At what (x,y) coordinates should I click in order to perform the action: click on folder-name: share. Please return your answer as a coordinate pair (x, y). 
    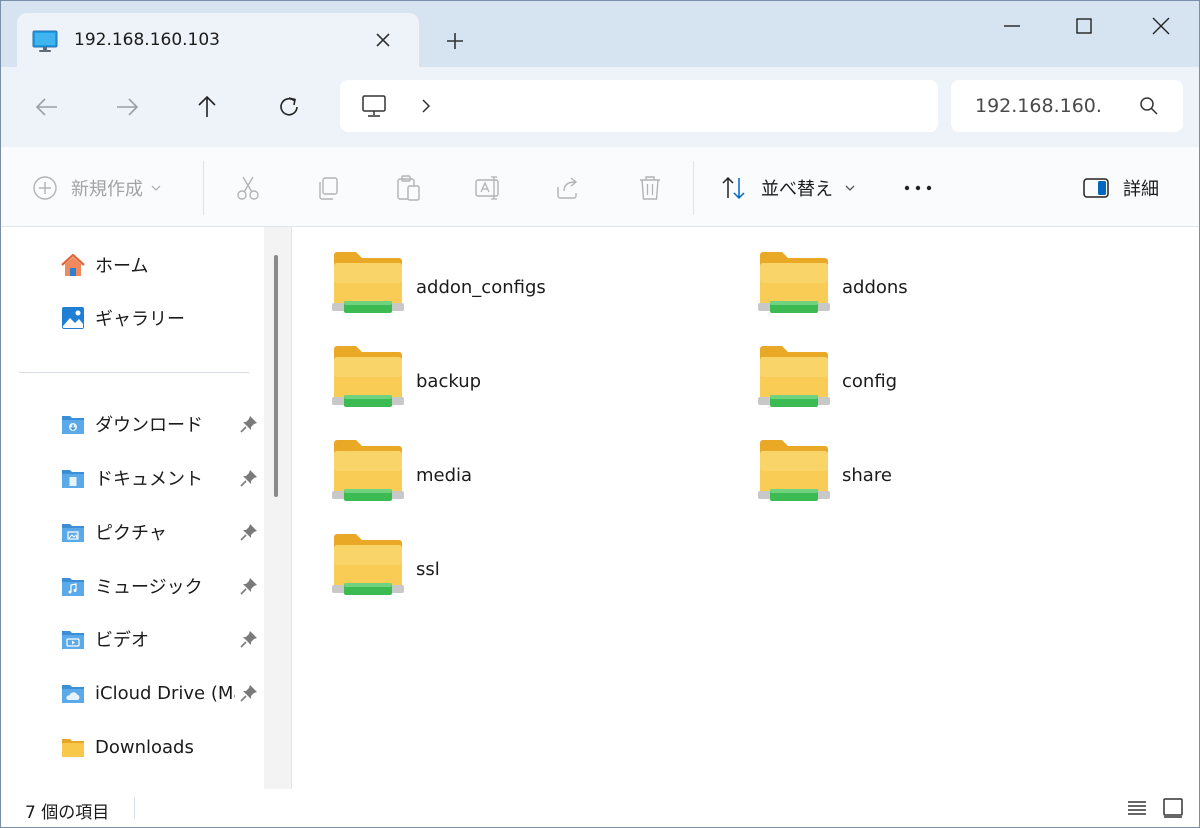
    Looking at the image, I should click on (867, 475).